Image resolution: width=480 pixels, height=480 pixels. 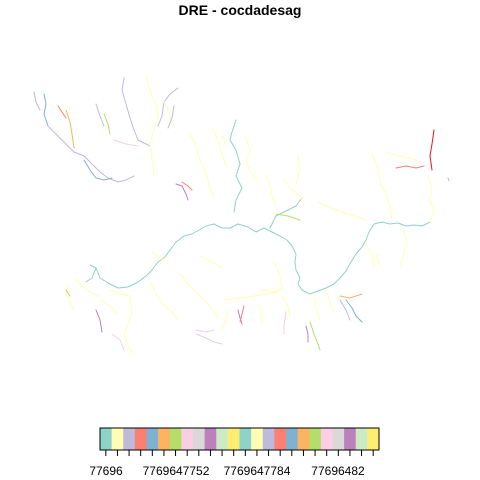 What do you see at coordinates (257, 471) in the screenshot?
I see `legend-tick-label: 7769647784` at bounding box center [257, 471].